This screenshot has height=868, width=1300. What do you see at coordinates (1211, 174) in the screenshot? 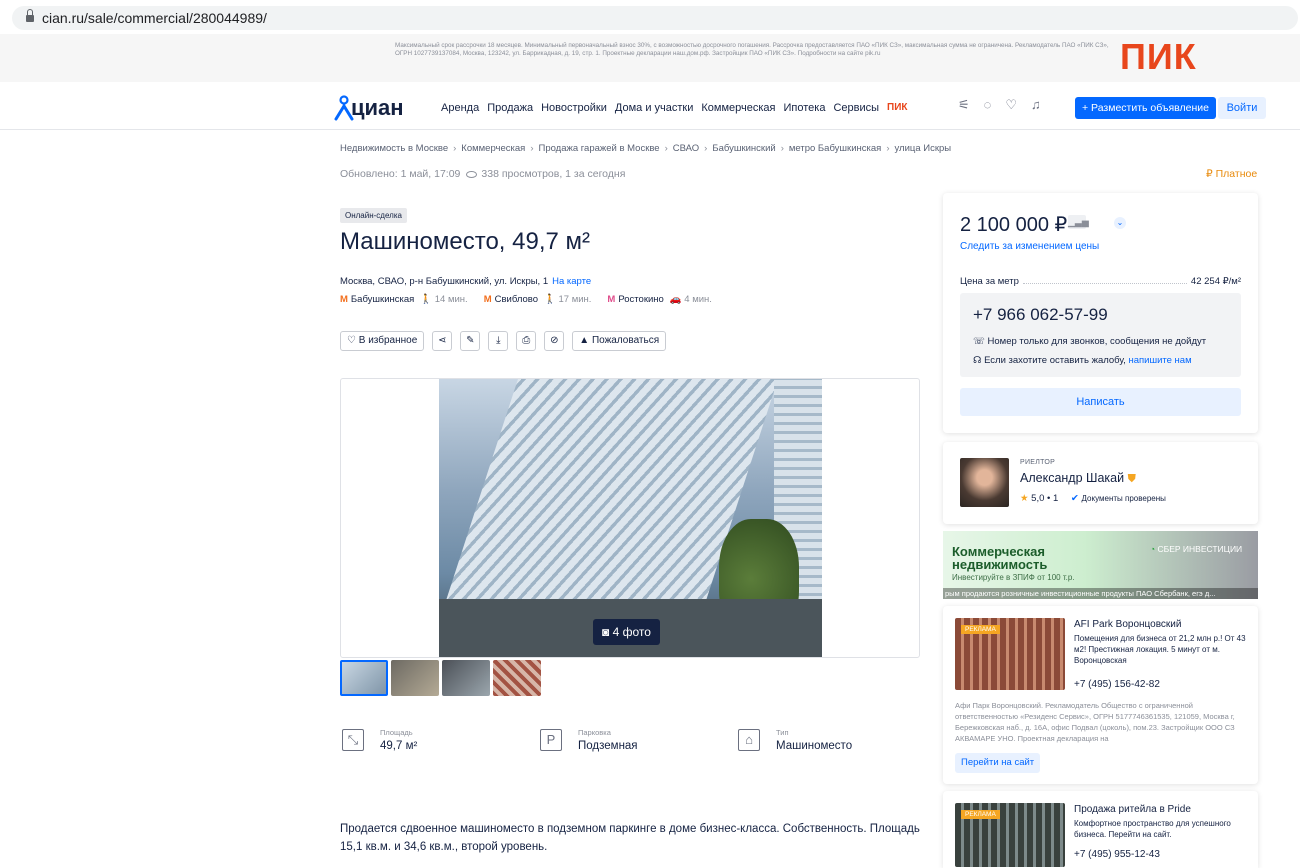
I see `ruble-icon: ₽` at bounding box center [1211, 174].